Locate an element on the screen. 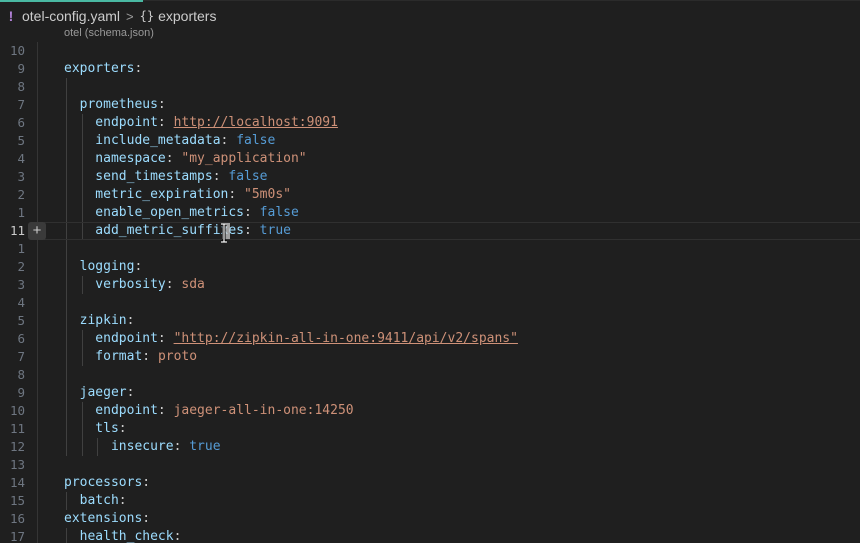 The width and height of the screenshot is (860, 543). code-token: namespace is located at coordinates (115, 158).